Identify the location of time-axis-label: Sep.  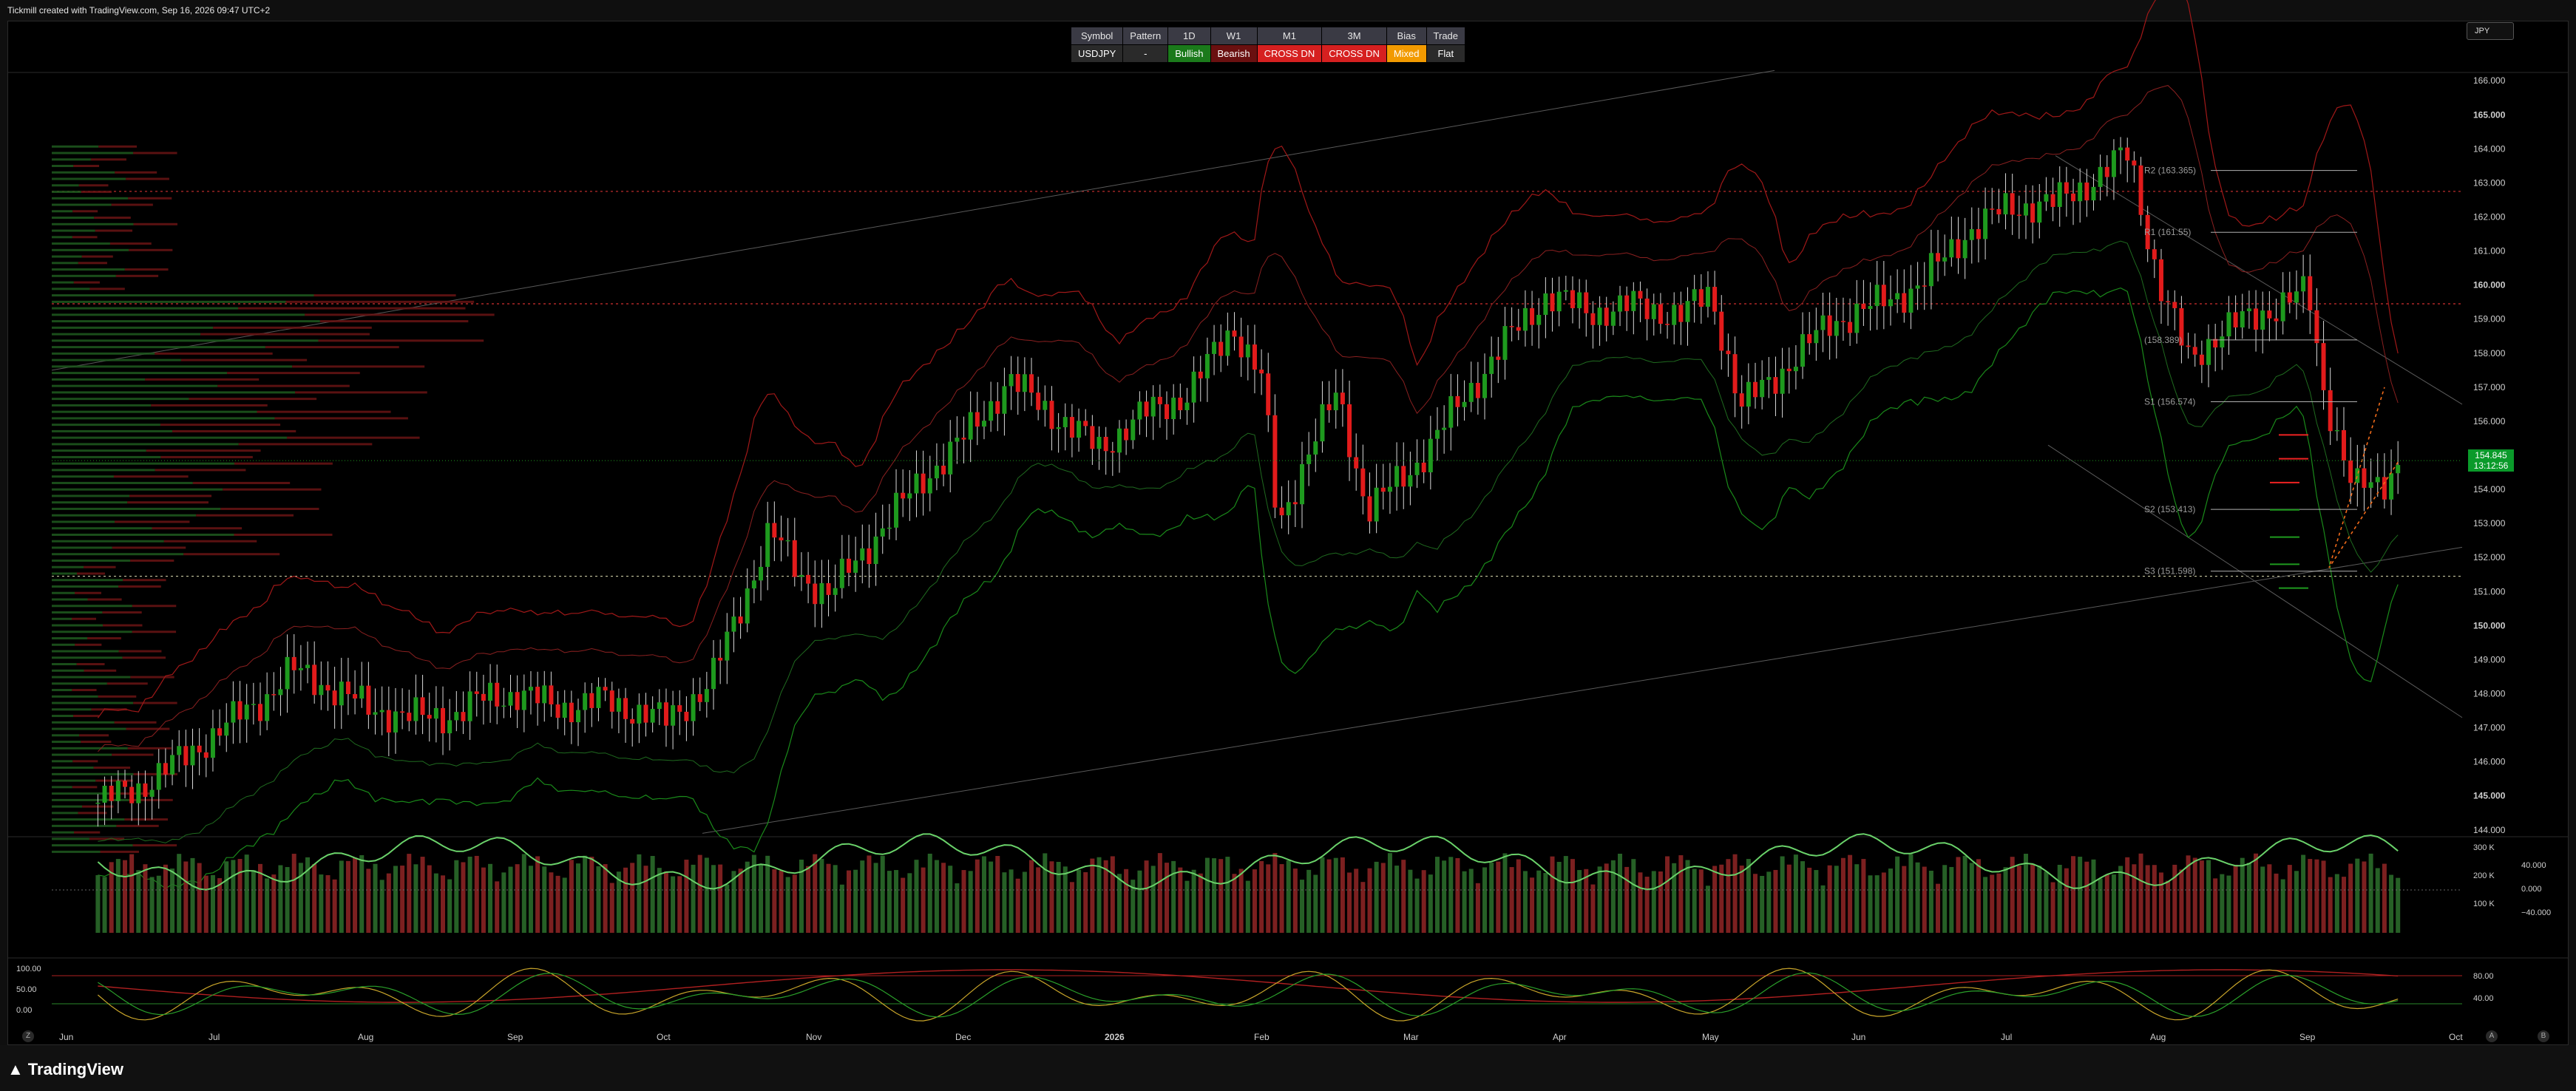
(515, 1037).